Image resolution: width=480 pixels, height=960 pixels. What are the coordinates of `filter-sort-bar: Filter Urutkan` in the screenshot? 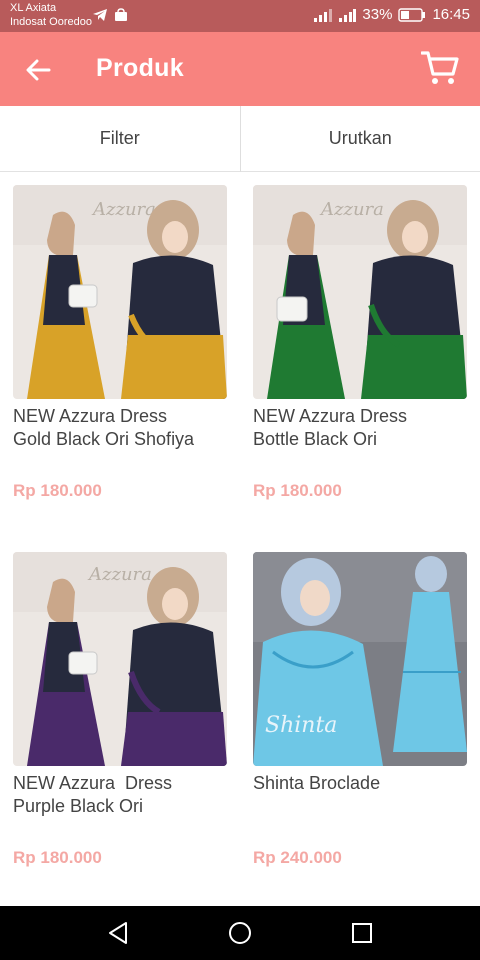 It's located at (240, 139).